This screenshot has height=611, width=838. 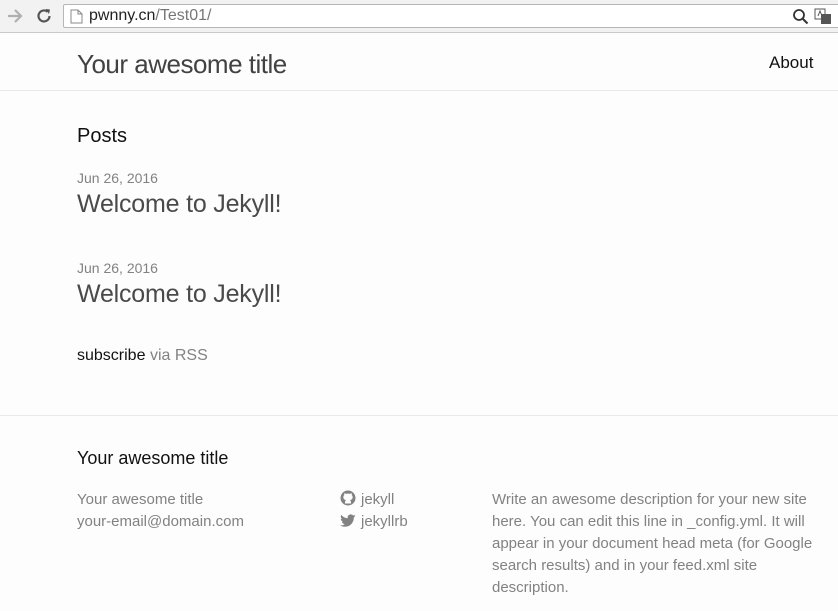 I want to click on rss-subscribe: subscribe via RSS, so click(x=142, y=356).